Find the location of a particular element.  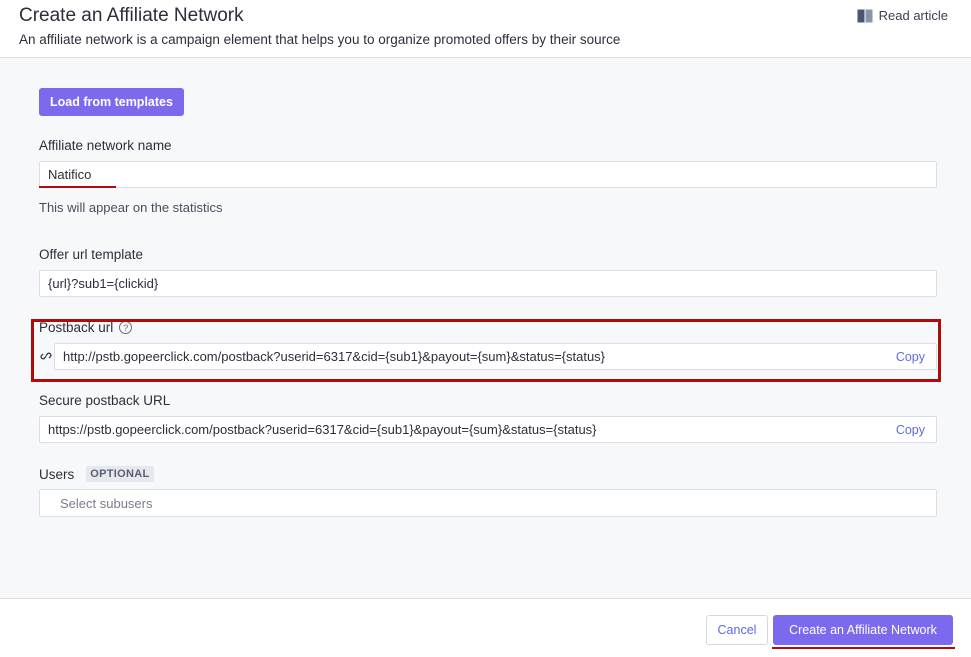

read-article-link: Read article is located at coordinates (902, 15).